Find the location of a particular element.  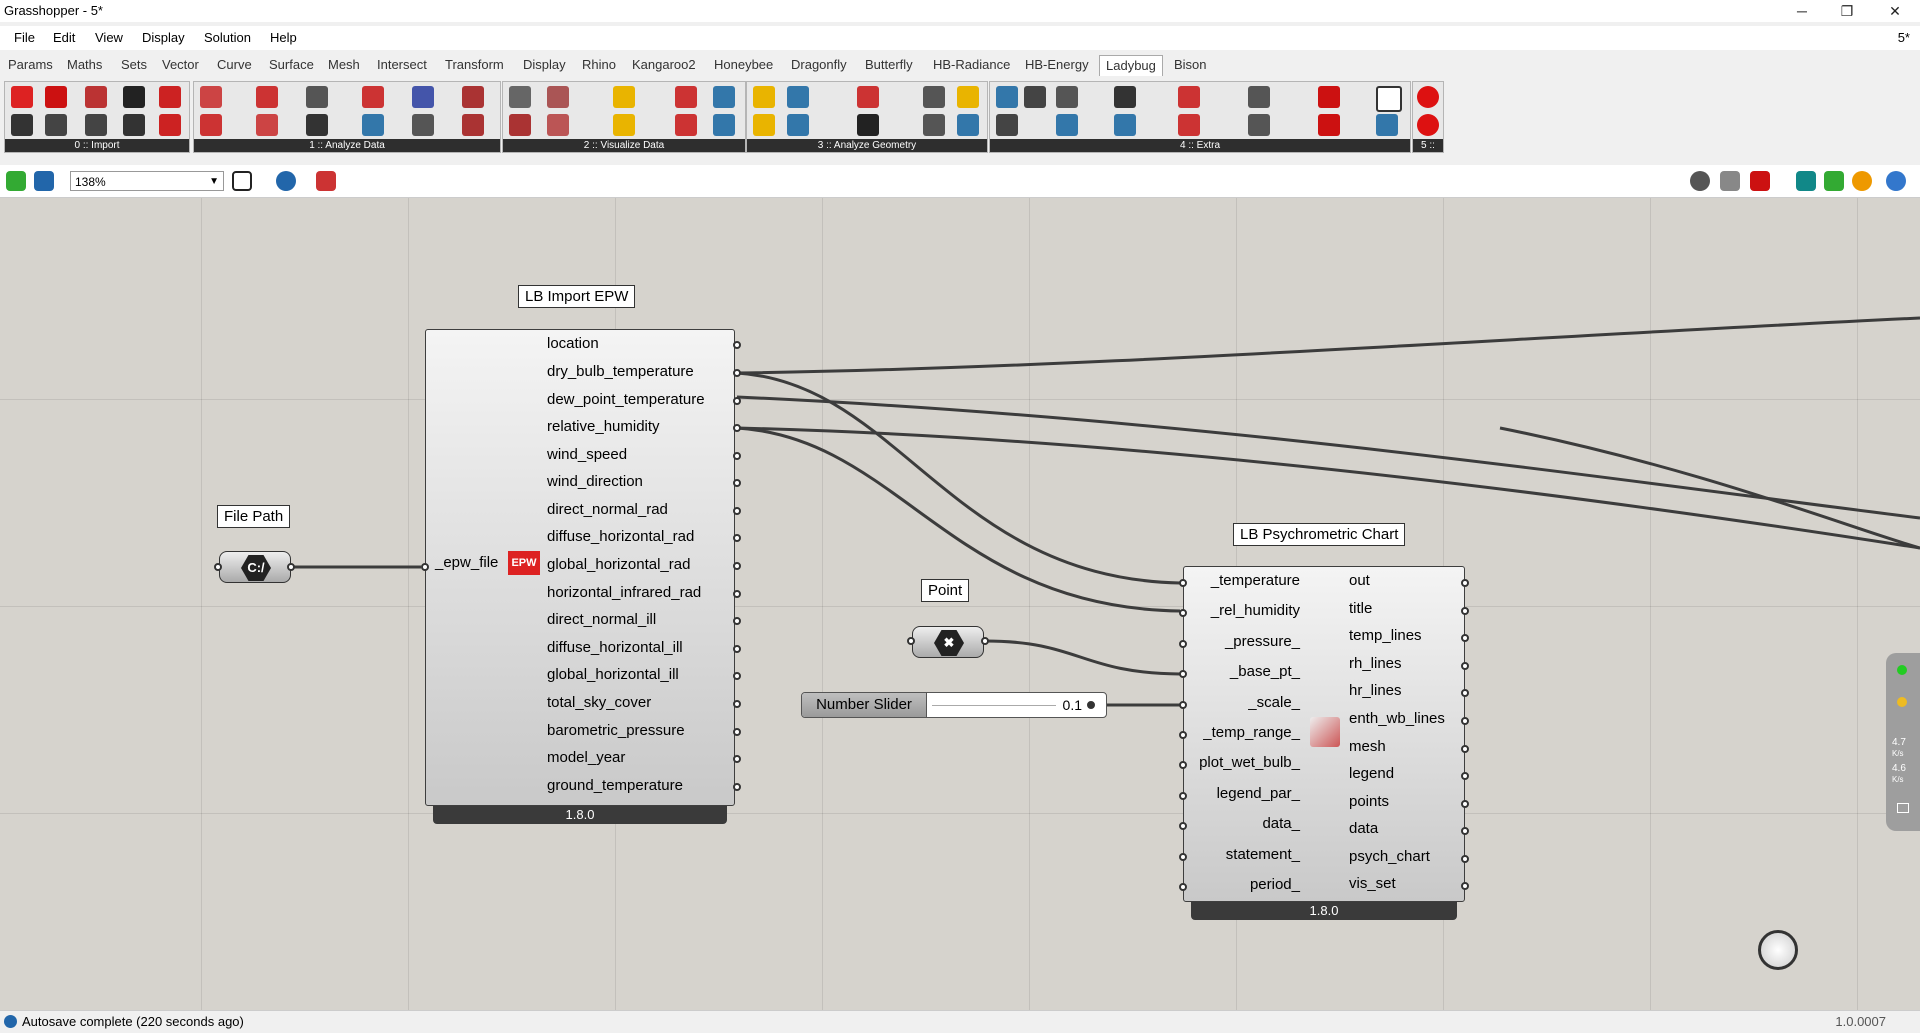

tab-dragonfly: Dragonfly is located at coordinates (819, 64).